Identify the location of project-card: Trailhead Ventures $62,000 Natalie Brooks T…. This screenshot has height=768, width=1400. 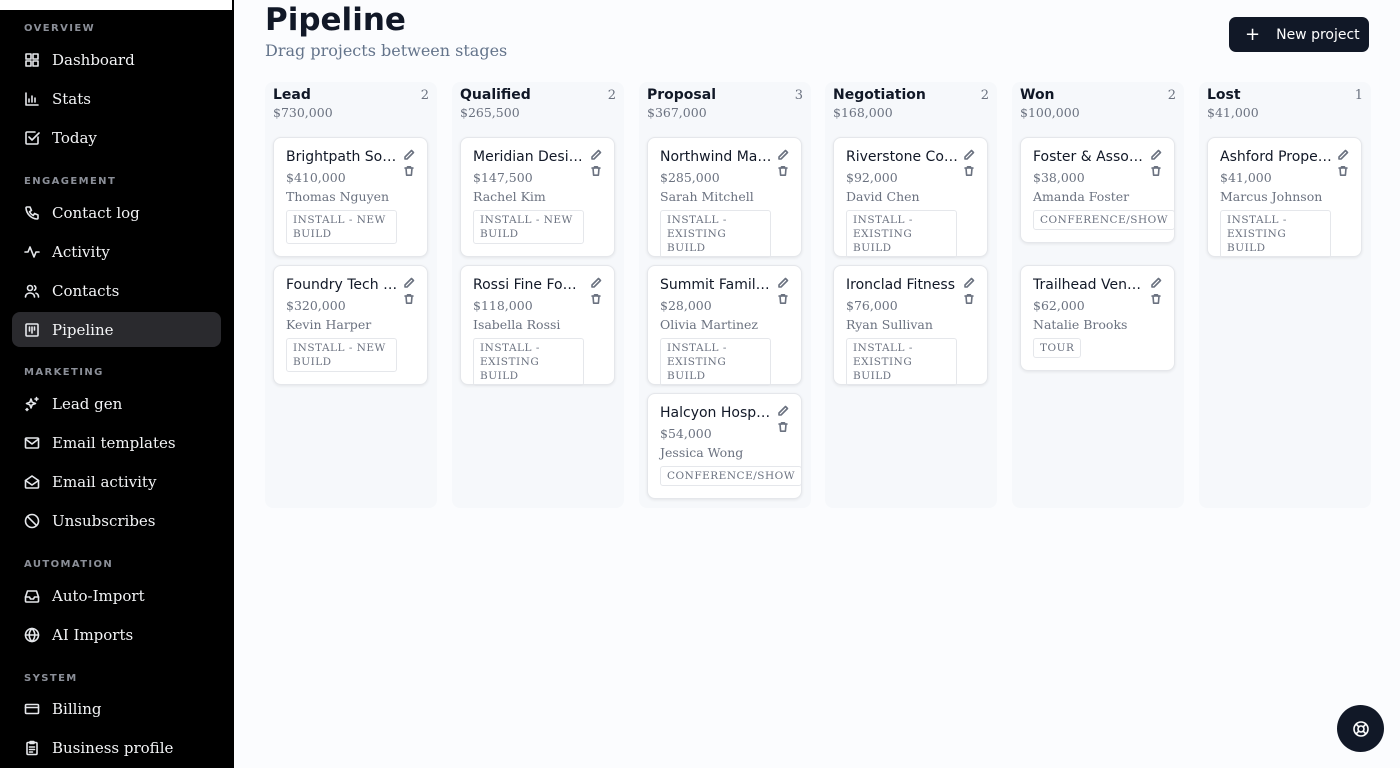
(1097, 318).